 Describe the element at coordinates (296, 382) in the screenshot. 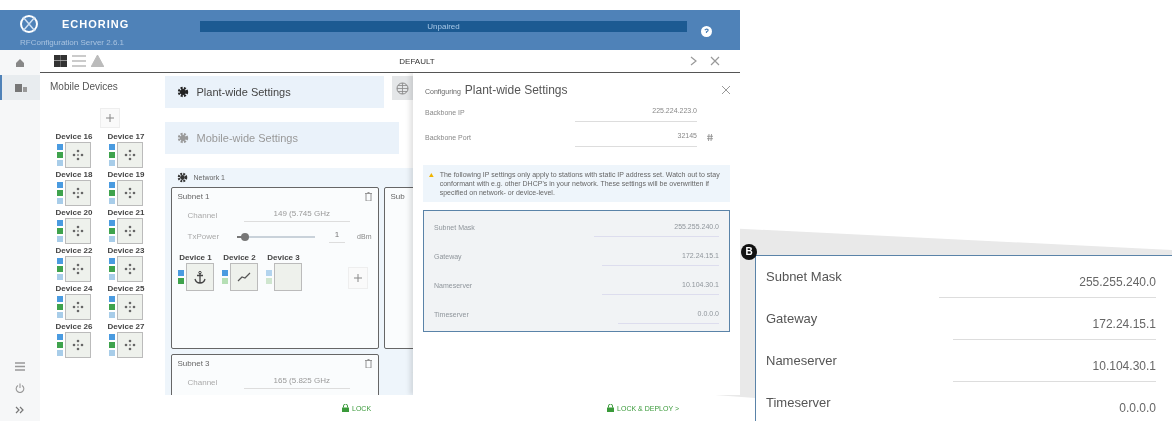

I see `channel-field: 165 (5.825 GHz` at that location.